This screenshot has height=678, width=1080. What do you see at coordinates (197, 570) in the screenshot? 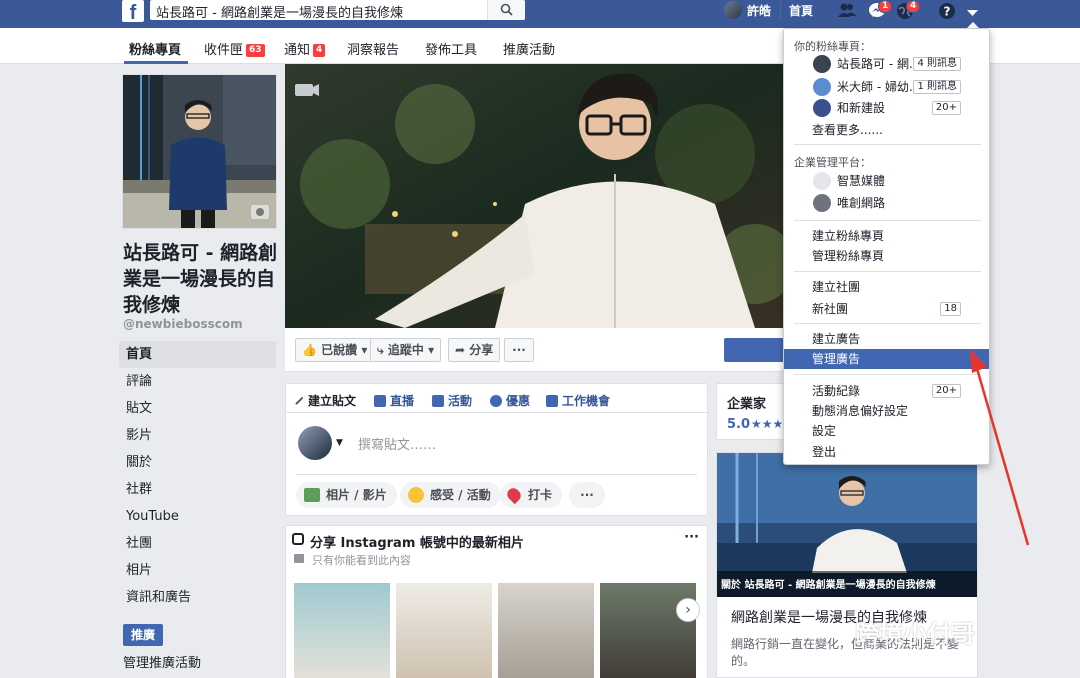
I see `sidebar-item-photos: 相片` at bounding box center [197, 570].